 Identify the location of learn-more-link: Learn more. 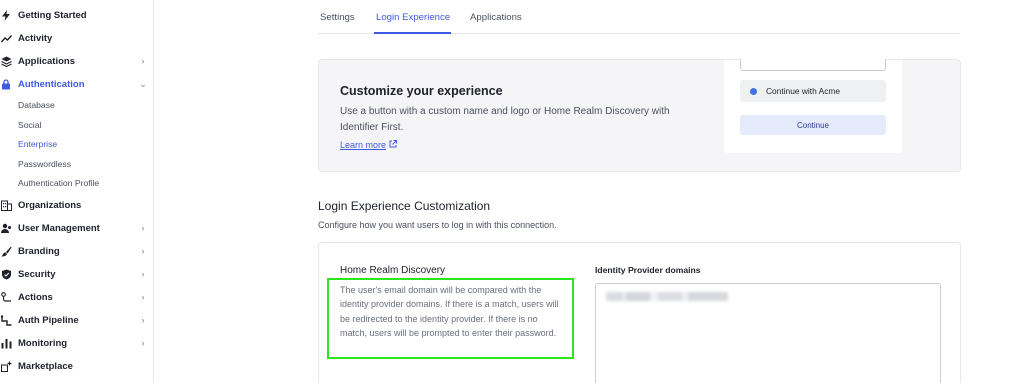
(369, 145).